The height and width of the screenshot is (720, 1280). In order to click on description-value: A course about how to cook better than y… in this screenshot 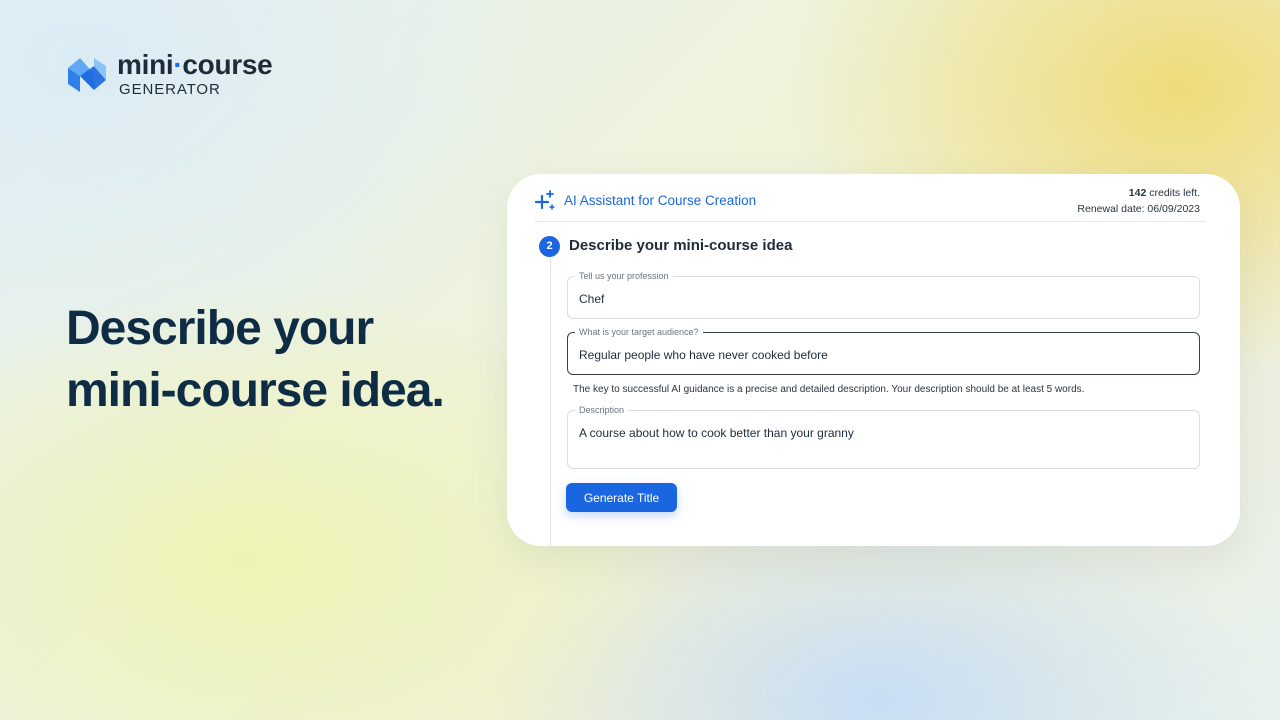, I will do `click(716, 433)`.